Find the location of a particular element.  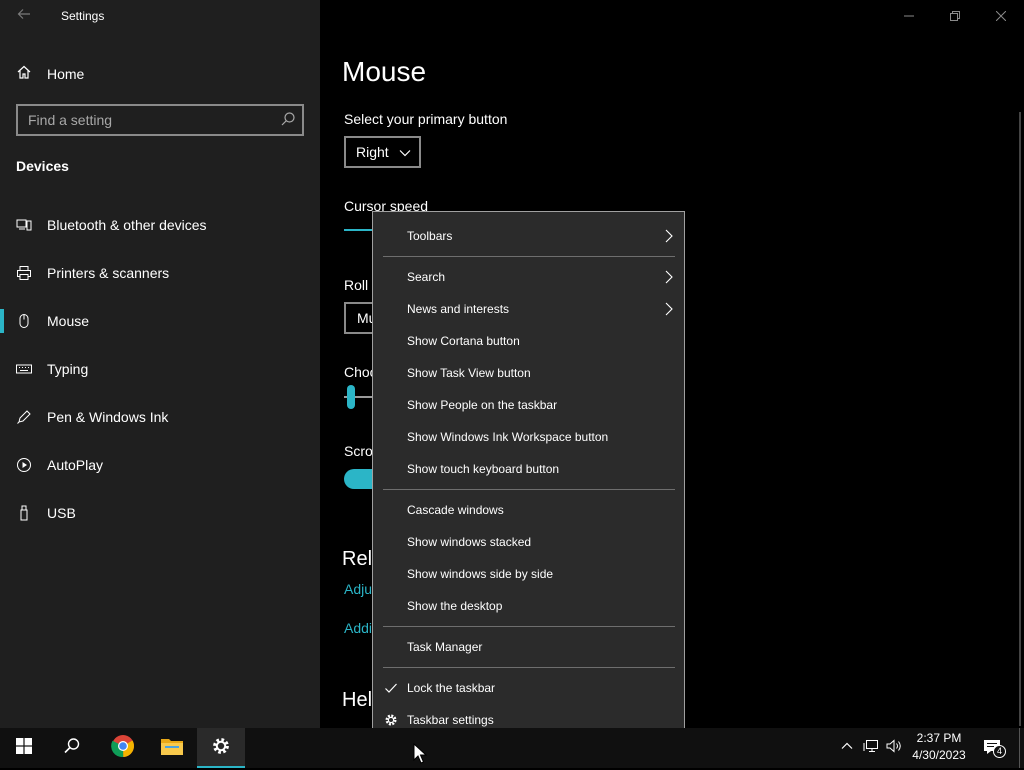

taskbar-settings-button is located at coordinates (221, 748).